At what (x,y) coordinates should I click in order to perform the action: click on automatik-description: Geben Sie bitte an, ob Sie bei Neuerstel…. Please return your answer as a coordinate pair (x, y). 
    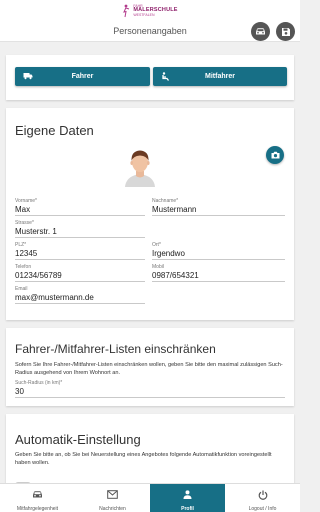
    Looking at the image, I should click on (143, 459).